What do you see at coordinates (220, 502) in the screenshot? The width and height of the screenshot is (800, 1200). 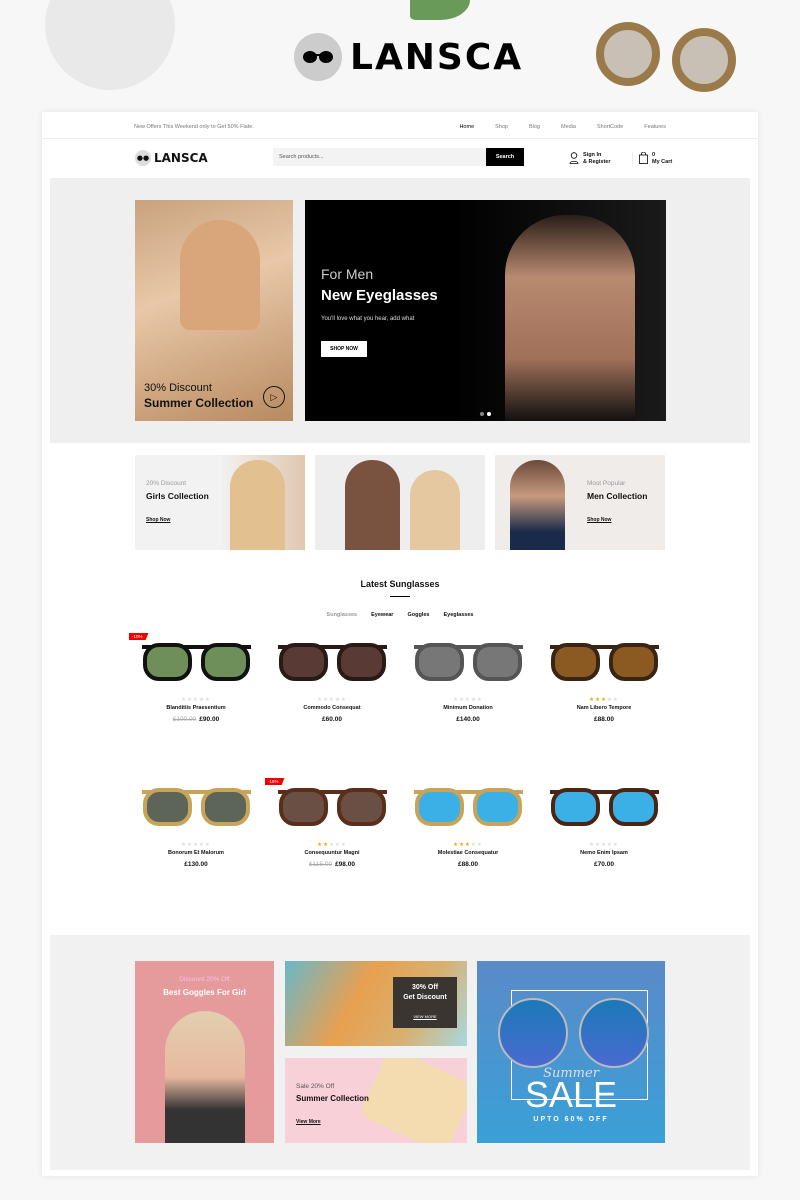 I see `girls-collection-banner: 20% Discount Girls Collection Shop Now` at bounding box center [220, 502].